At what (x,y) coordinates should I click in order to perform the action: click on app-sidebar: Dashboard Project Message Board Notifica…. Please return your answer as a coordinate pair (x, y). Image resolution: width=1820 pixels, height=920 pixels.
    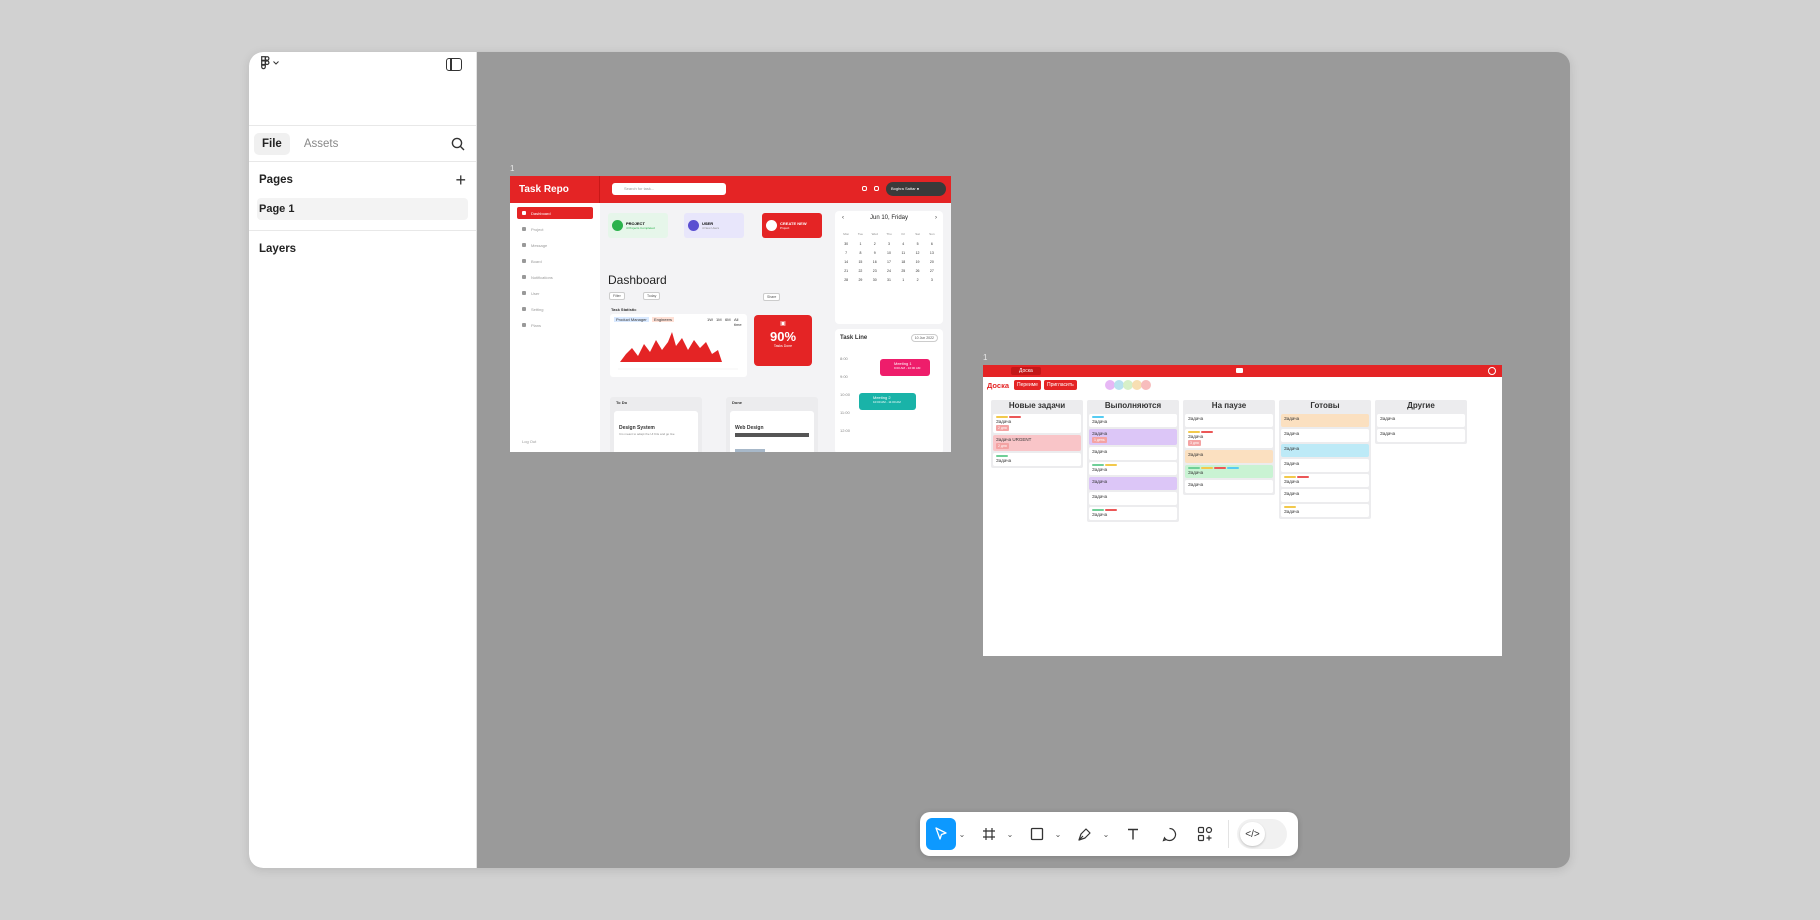
    Looking at the image, I should click on (555, 327).